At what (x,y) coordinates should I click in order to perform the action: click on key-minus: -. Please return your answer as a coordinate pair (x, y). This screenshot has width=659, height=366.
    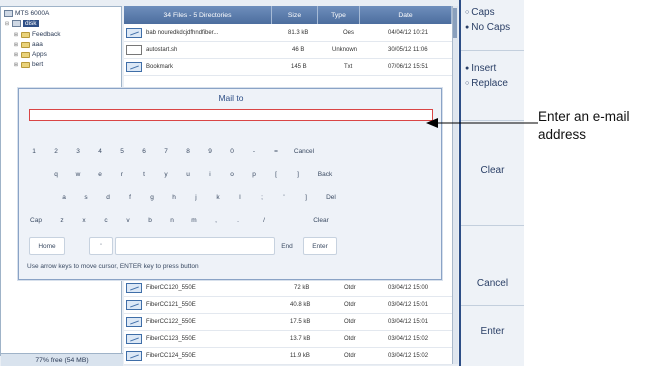
    Looking at the image, I should click on (254, 151).